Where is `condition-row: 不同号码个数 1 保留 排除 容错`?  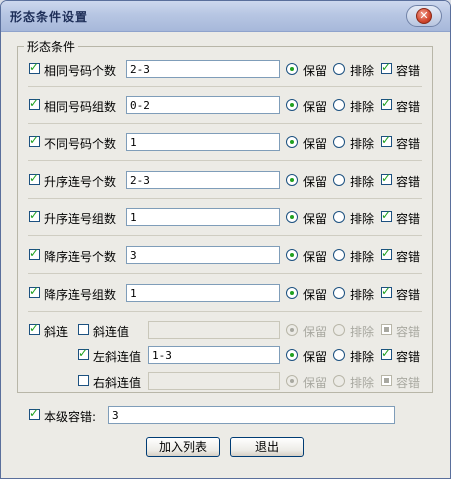
condition-row: 不同号码个数 1 保留 排除 容错 is located at coordinates (225, 142).